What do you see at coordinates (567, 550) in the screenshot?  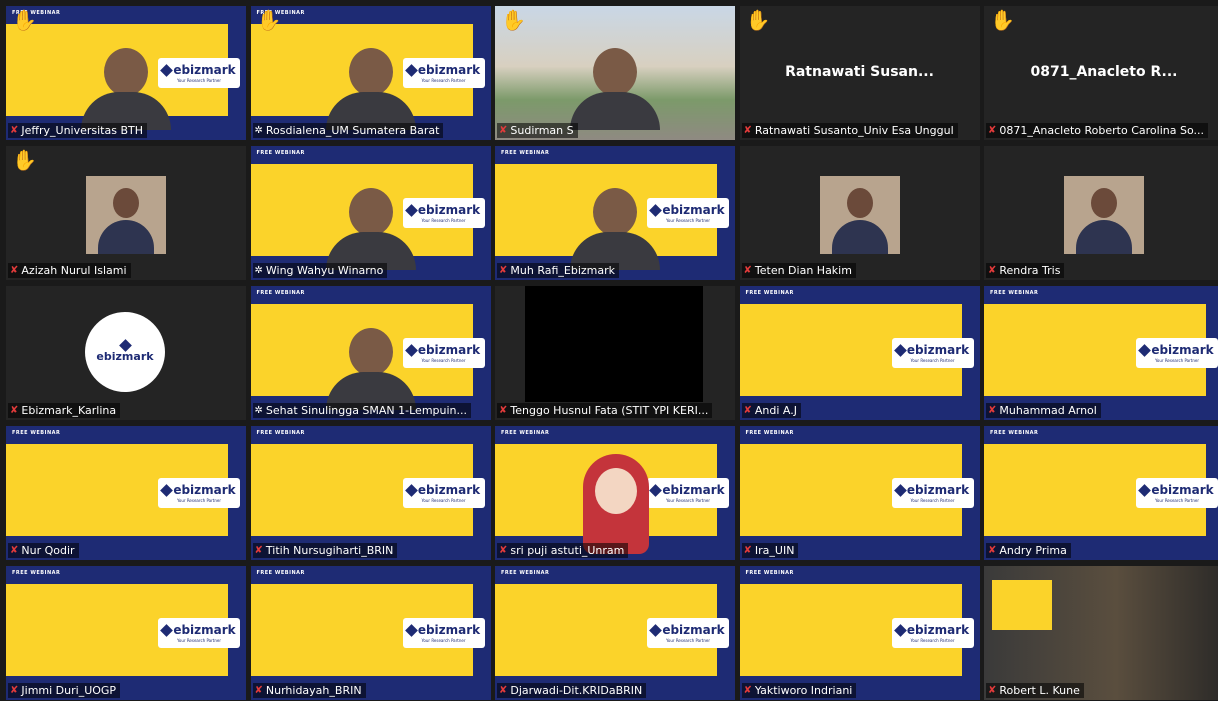 I see `participant-name: sri puji astuti_Unram` at bounding box center [567, 550].